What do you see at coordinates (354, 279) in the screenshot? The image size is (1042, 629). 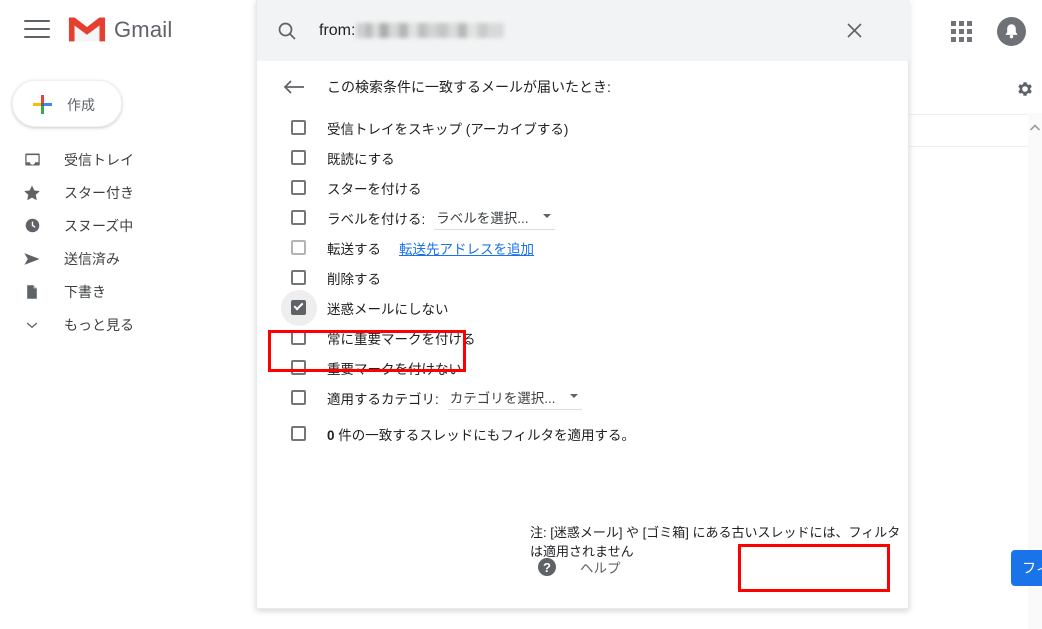 I see `option-label: 削除する` at bounding box center [354, 279].